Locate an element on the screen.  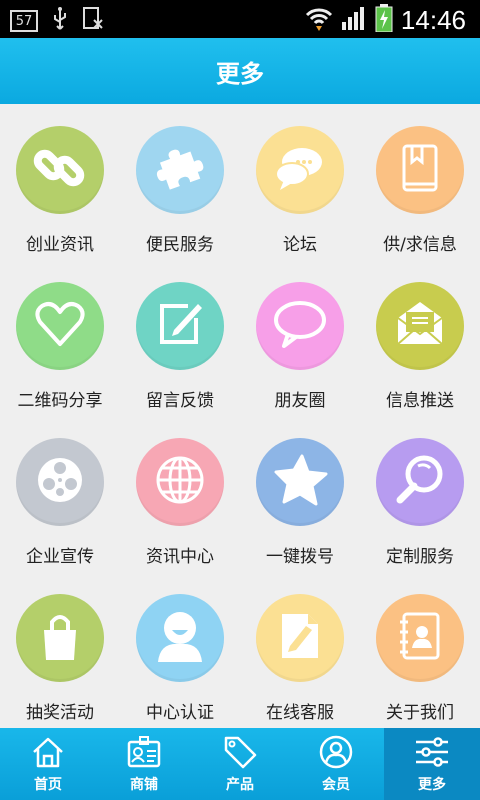
header-bar: 更多 is located at coordinates (240, 71).